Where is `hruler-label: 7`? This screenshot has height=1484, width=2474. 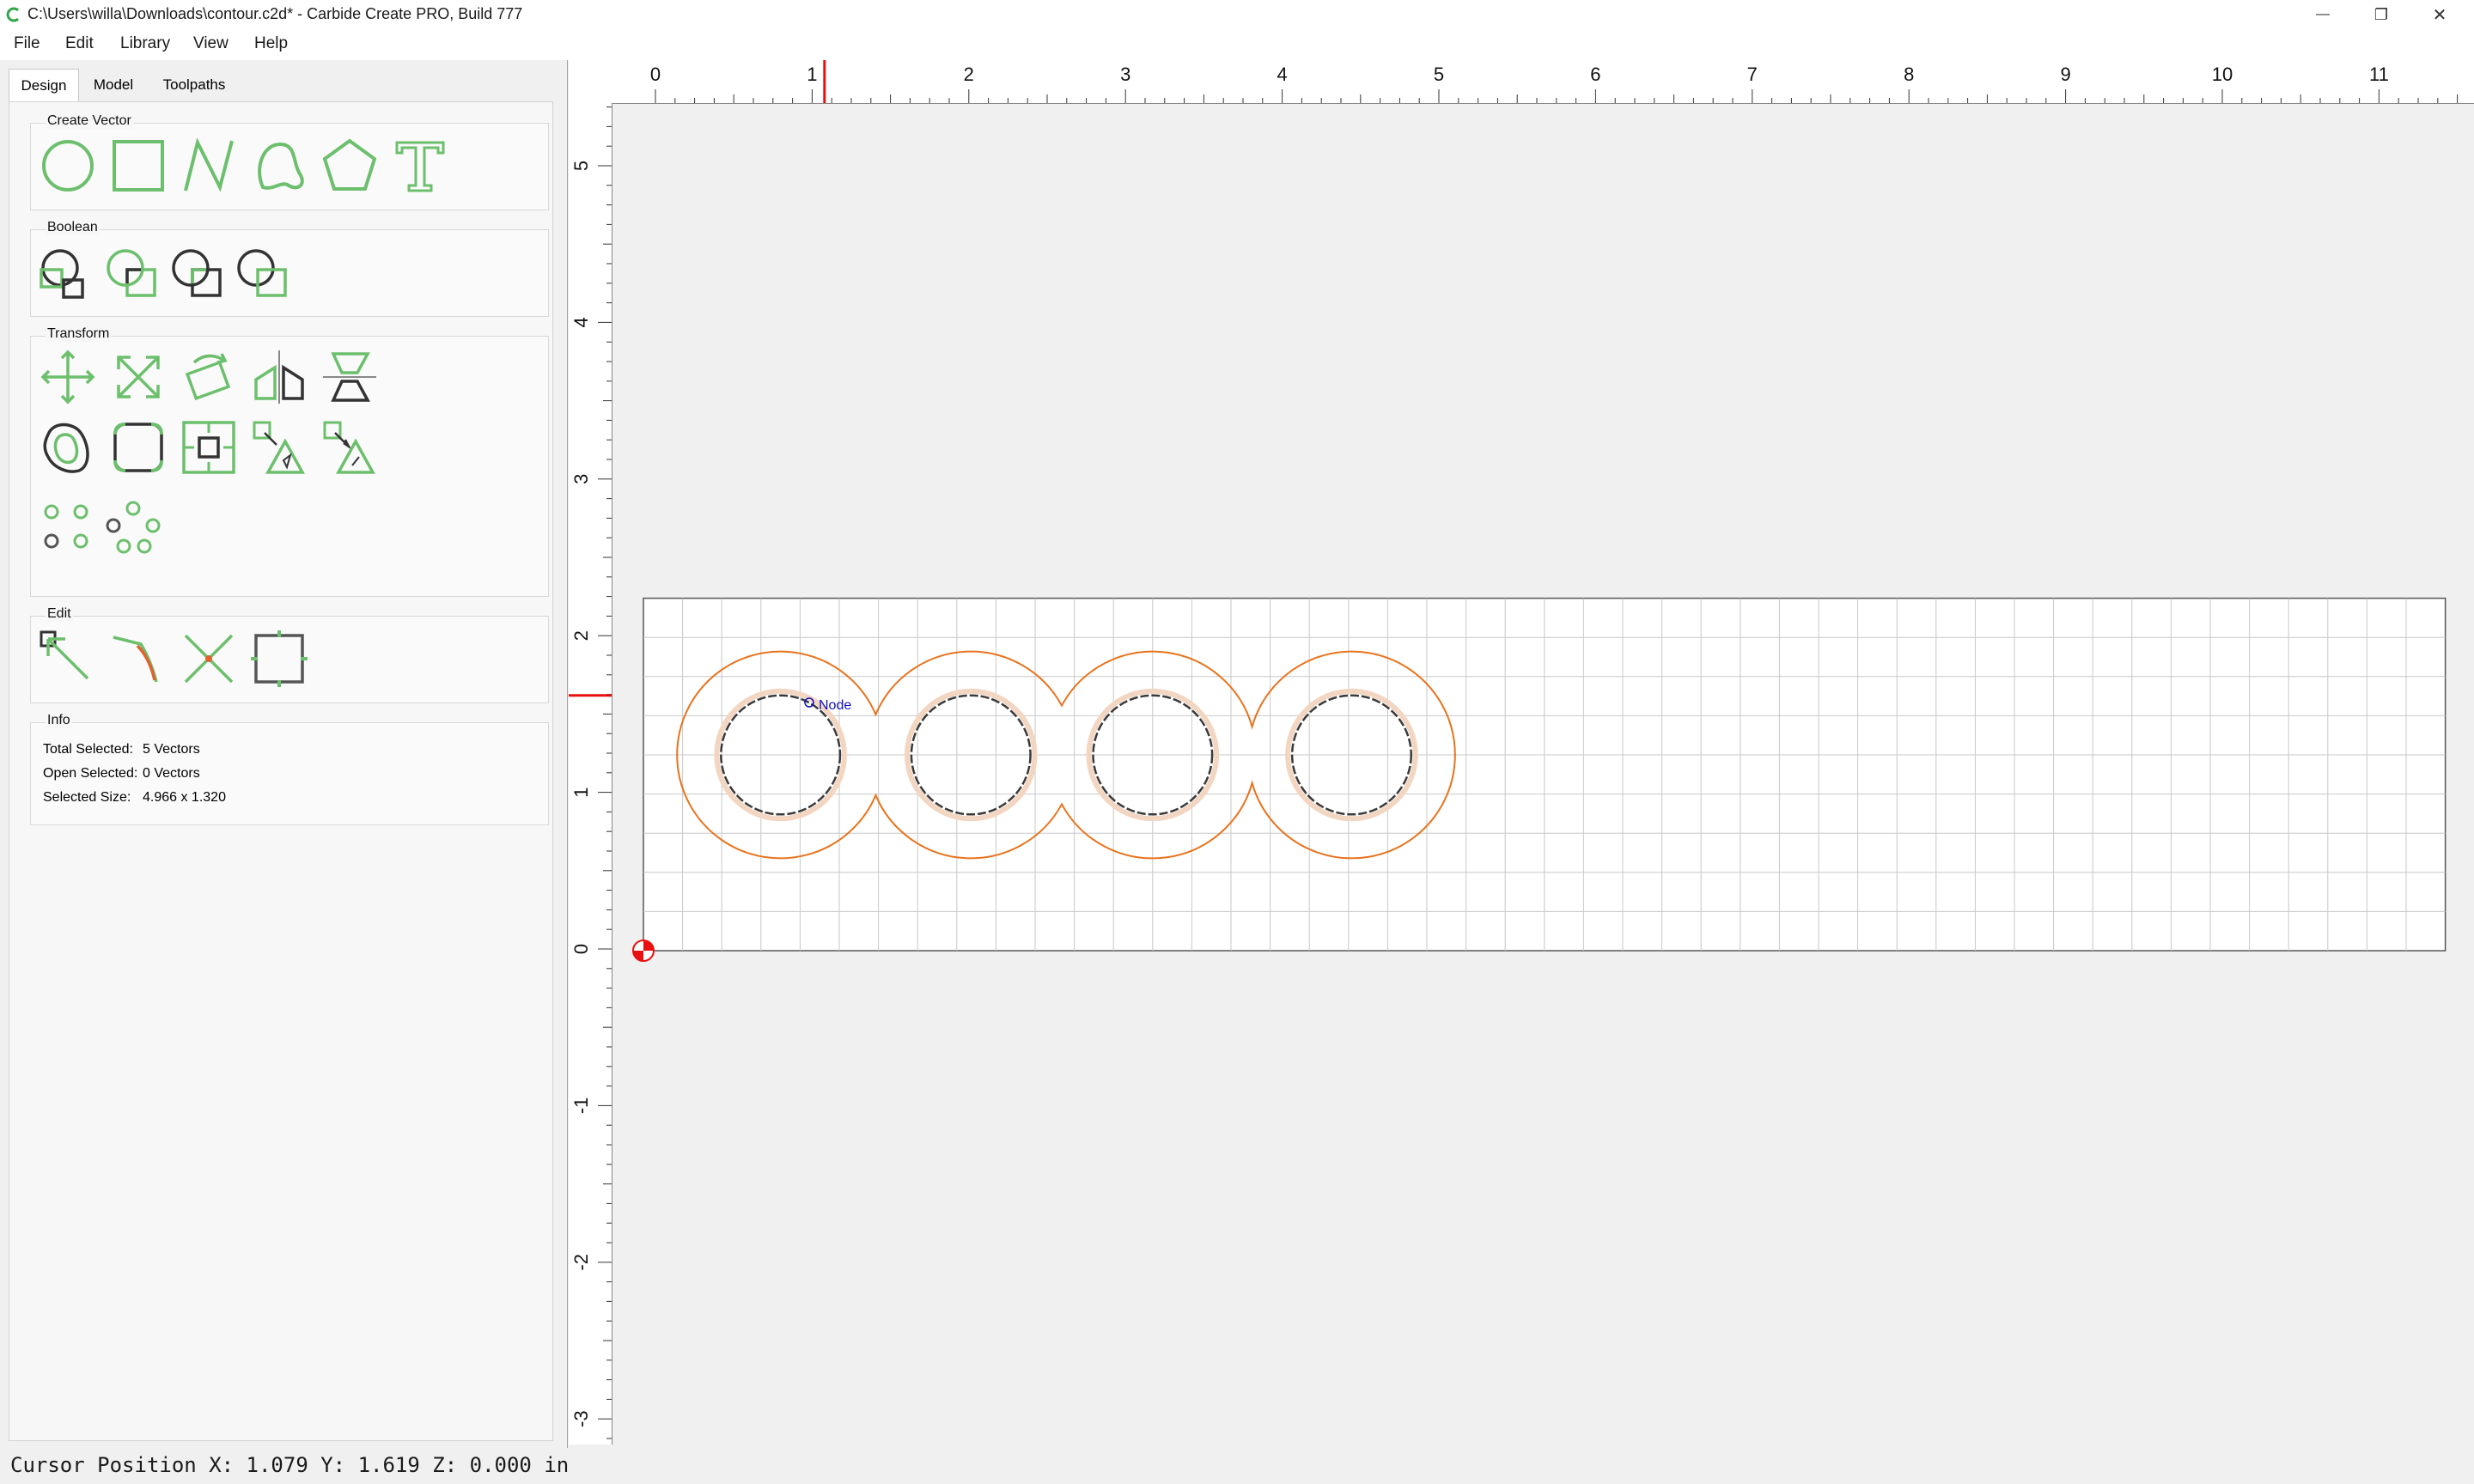 hruler-label: 7 is located at coordinates (1752, 75).